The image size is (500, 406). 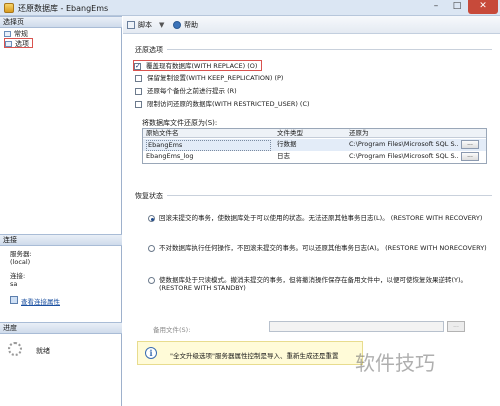 What do you see at coordinates (21, 254) in the screenshot?
I see `server-label: 服务器:` at bounding box center [21, 254].